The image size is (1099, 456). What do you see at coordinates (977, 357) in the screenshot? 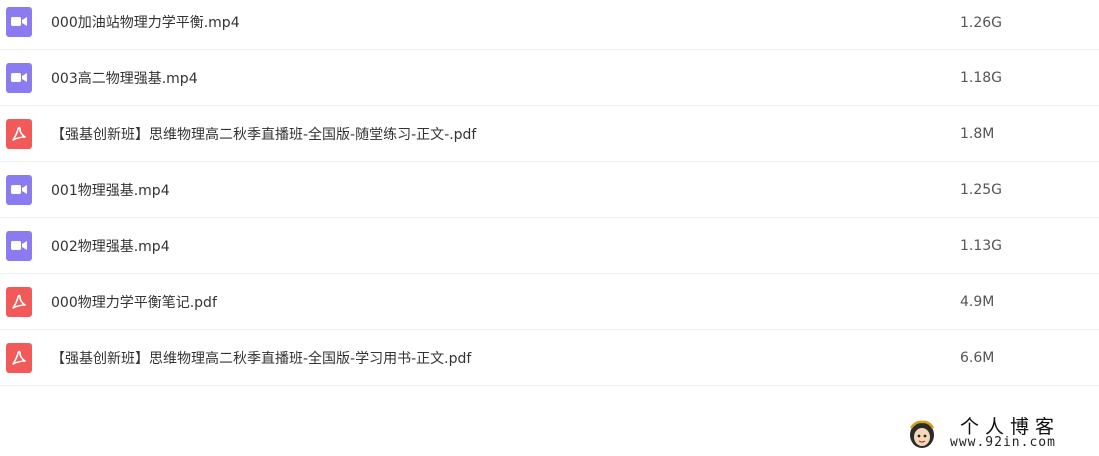
I see `file-size: 6.6M` at bounding box center [977, 357].